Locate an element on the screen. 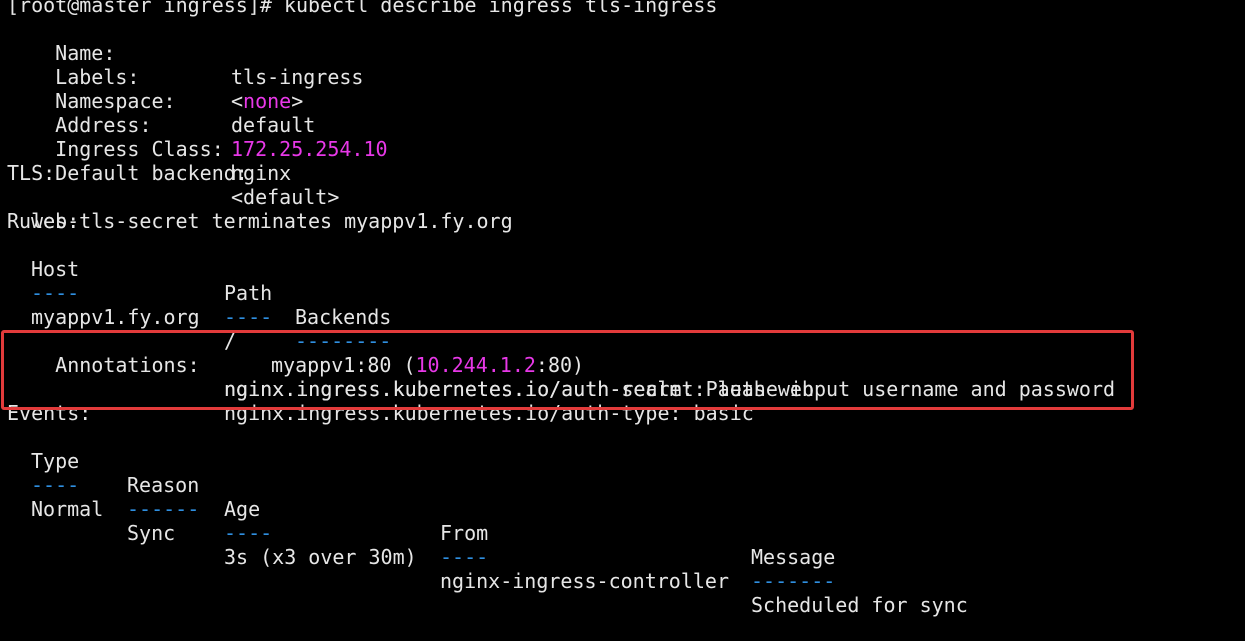 The width and height of the screenshot is (1245, 641). rules-path-row: / myappv1:80 (10.244.1.2:80) is located at coordinates (295, 341).